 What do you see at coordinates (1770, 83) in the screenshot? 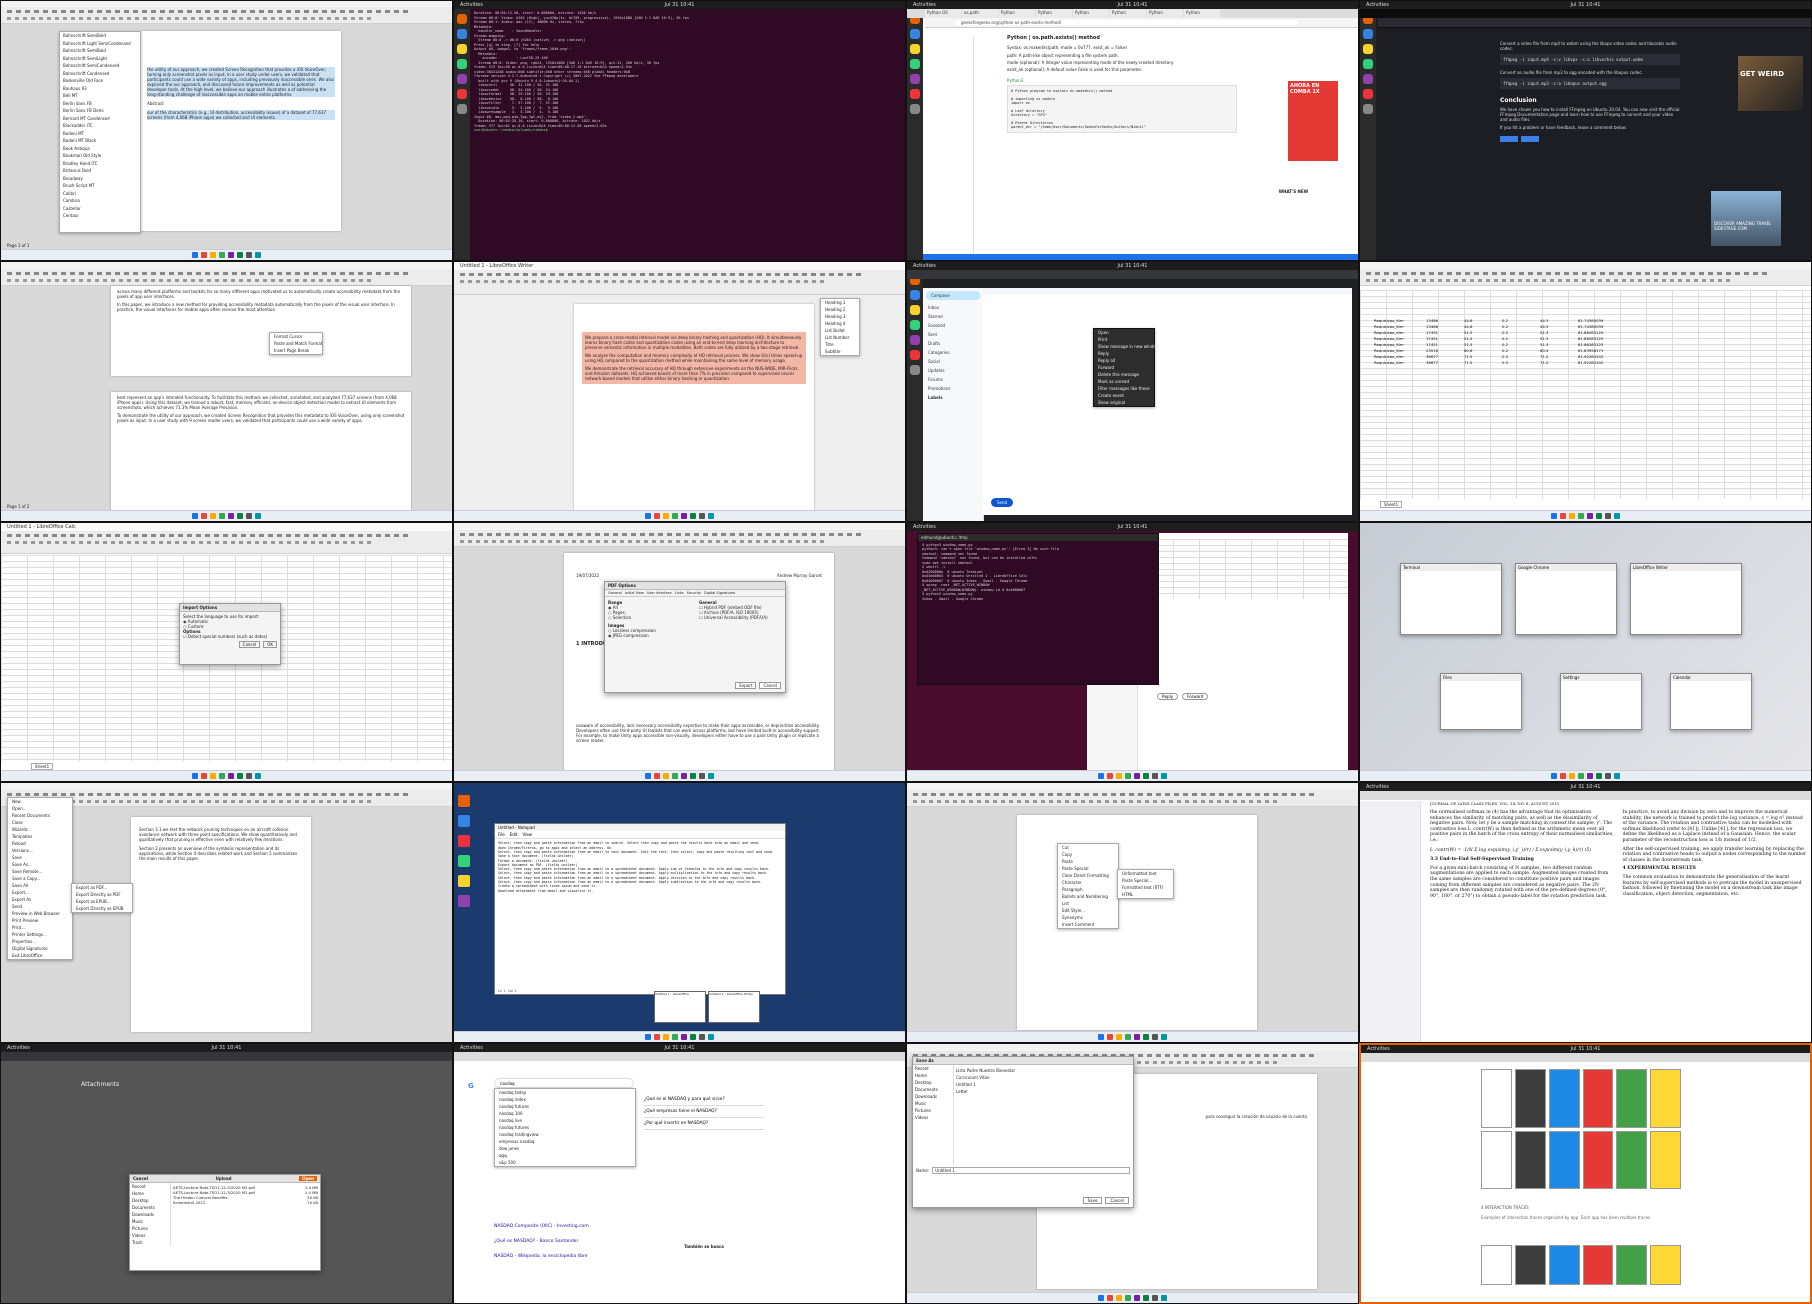
I see `ad-image: GET WEIRD` at bounding box center [1770, 83].